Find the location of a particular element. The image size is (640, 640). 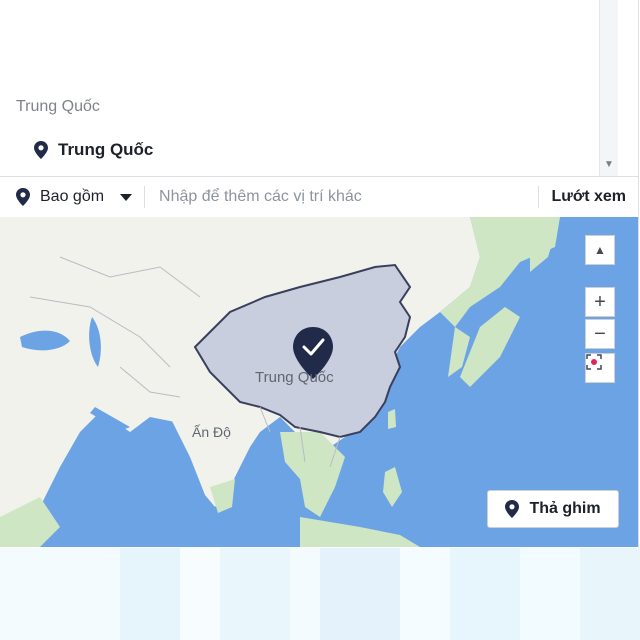

chevron-down-icon is located at coordinates (126, 197).